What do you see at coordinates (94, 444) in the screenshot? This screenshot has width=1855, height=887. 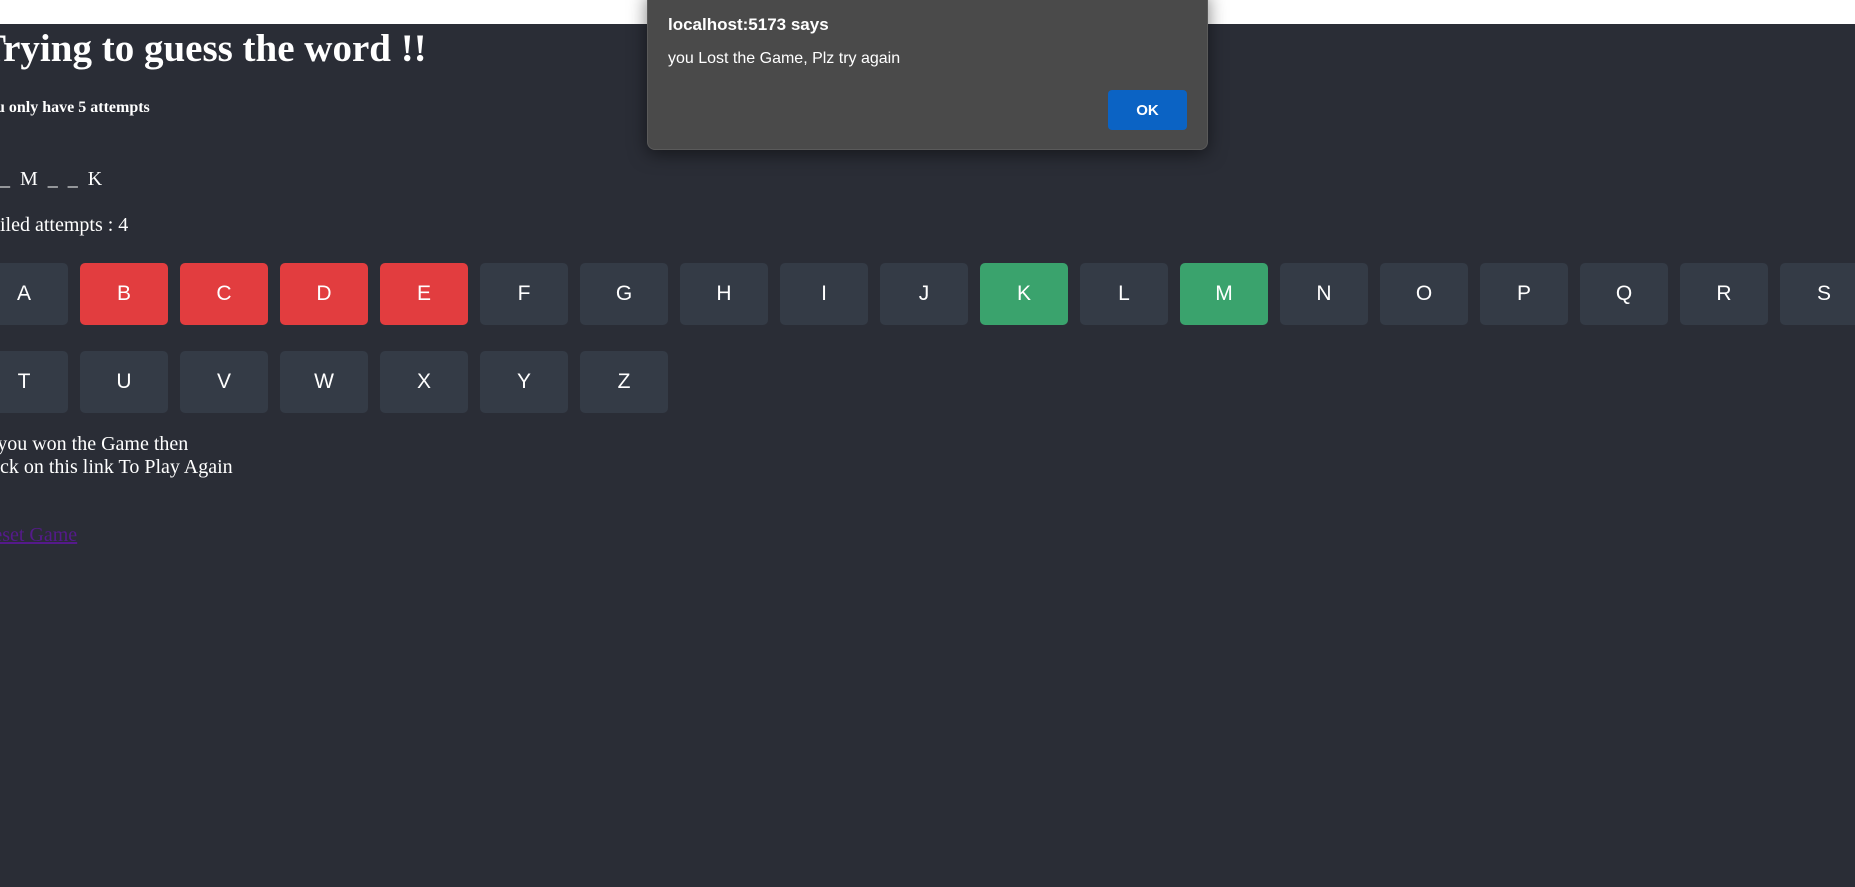 I see `play-again-line-1: if you won the Game then` at bounding box center [94, 444].